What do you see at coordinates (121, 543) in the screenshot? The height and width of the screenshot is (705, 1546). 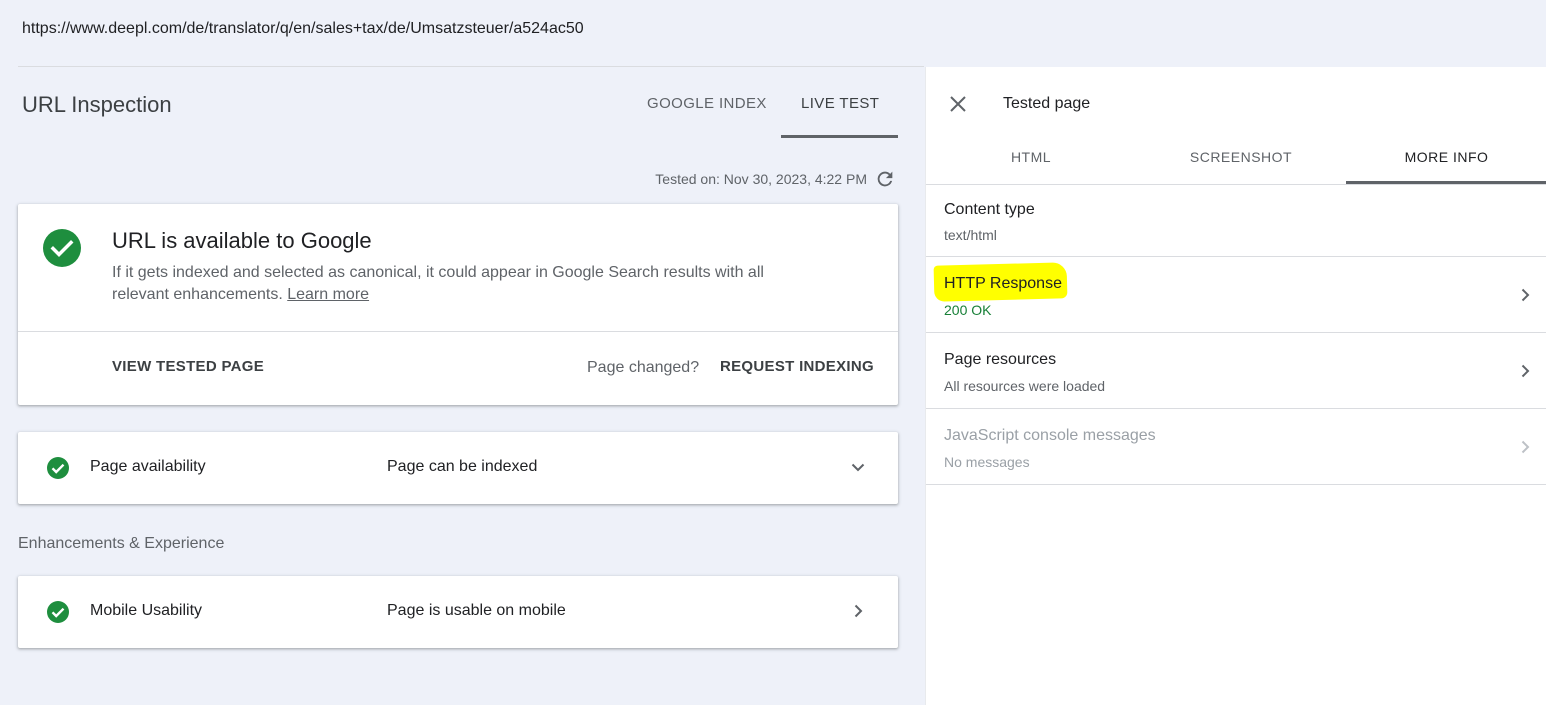 I see `enhancements-heading: Enhancements & Experience` at bounding box center [121, 543].